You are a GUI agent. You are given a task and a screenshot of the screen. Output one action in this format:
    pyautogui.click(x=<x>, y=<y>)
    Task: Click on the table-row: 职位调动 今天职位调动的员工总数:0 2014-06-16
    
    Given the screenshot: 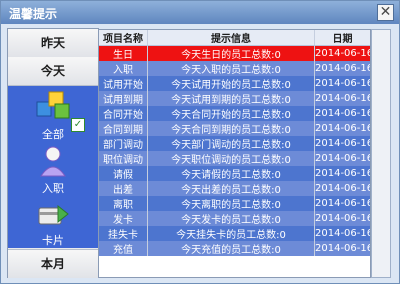 What is the action you would take?
    pyautogui.click(x=235, y=158)
    